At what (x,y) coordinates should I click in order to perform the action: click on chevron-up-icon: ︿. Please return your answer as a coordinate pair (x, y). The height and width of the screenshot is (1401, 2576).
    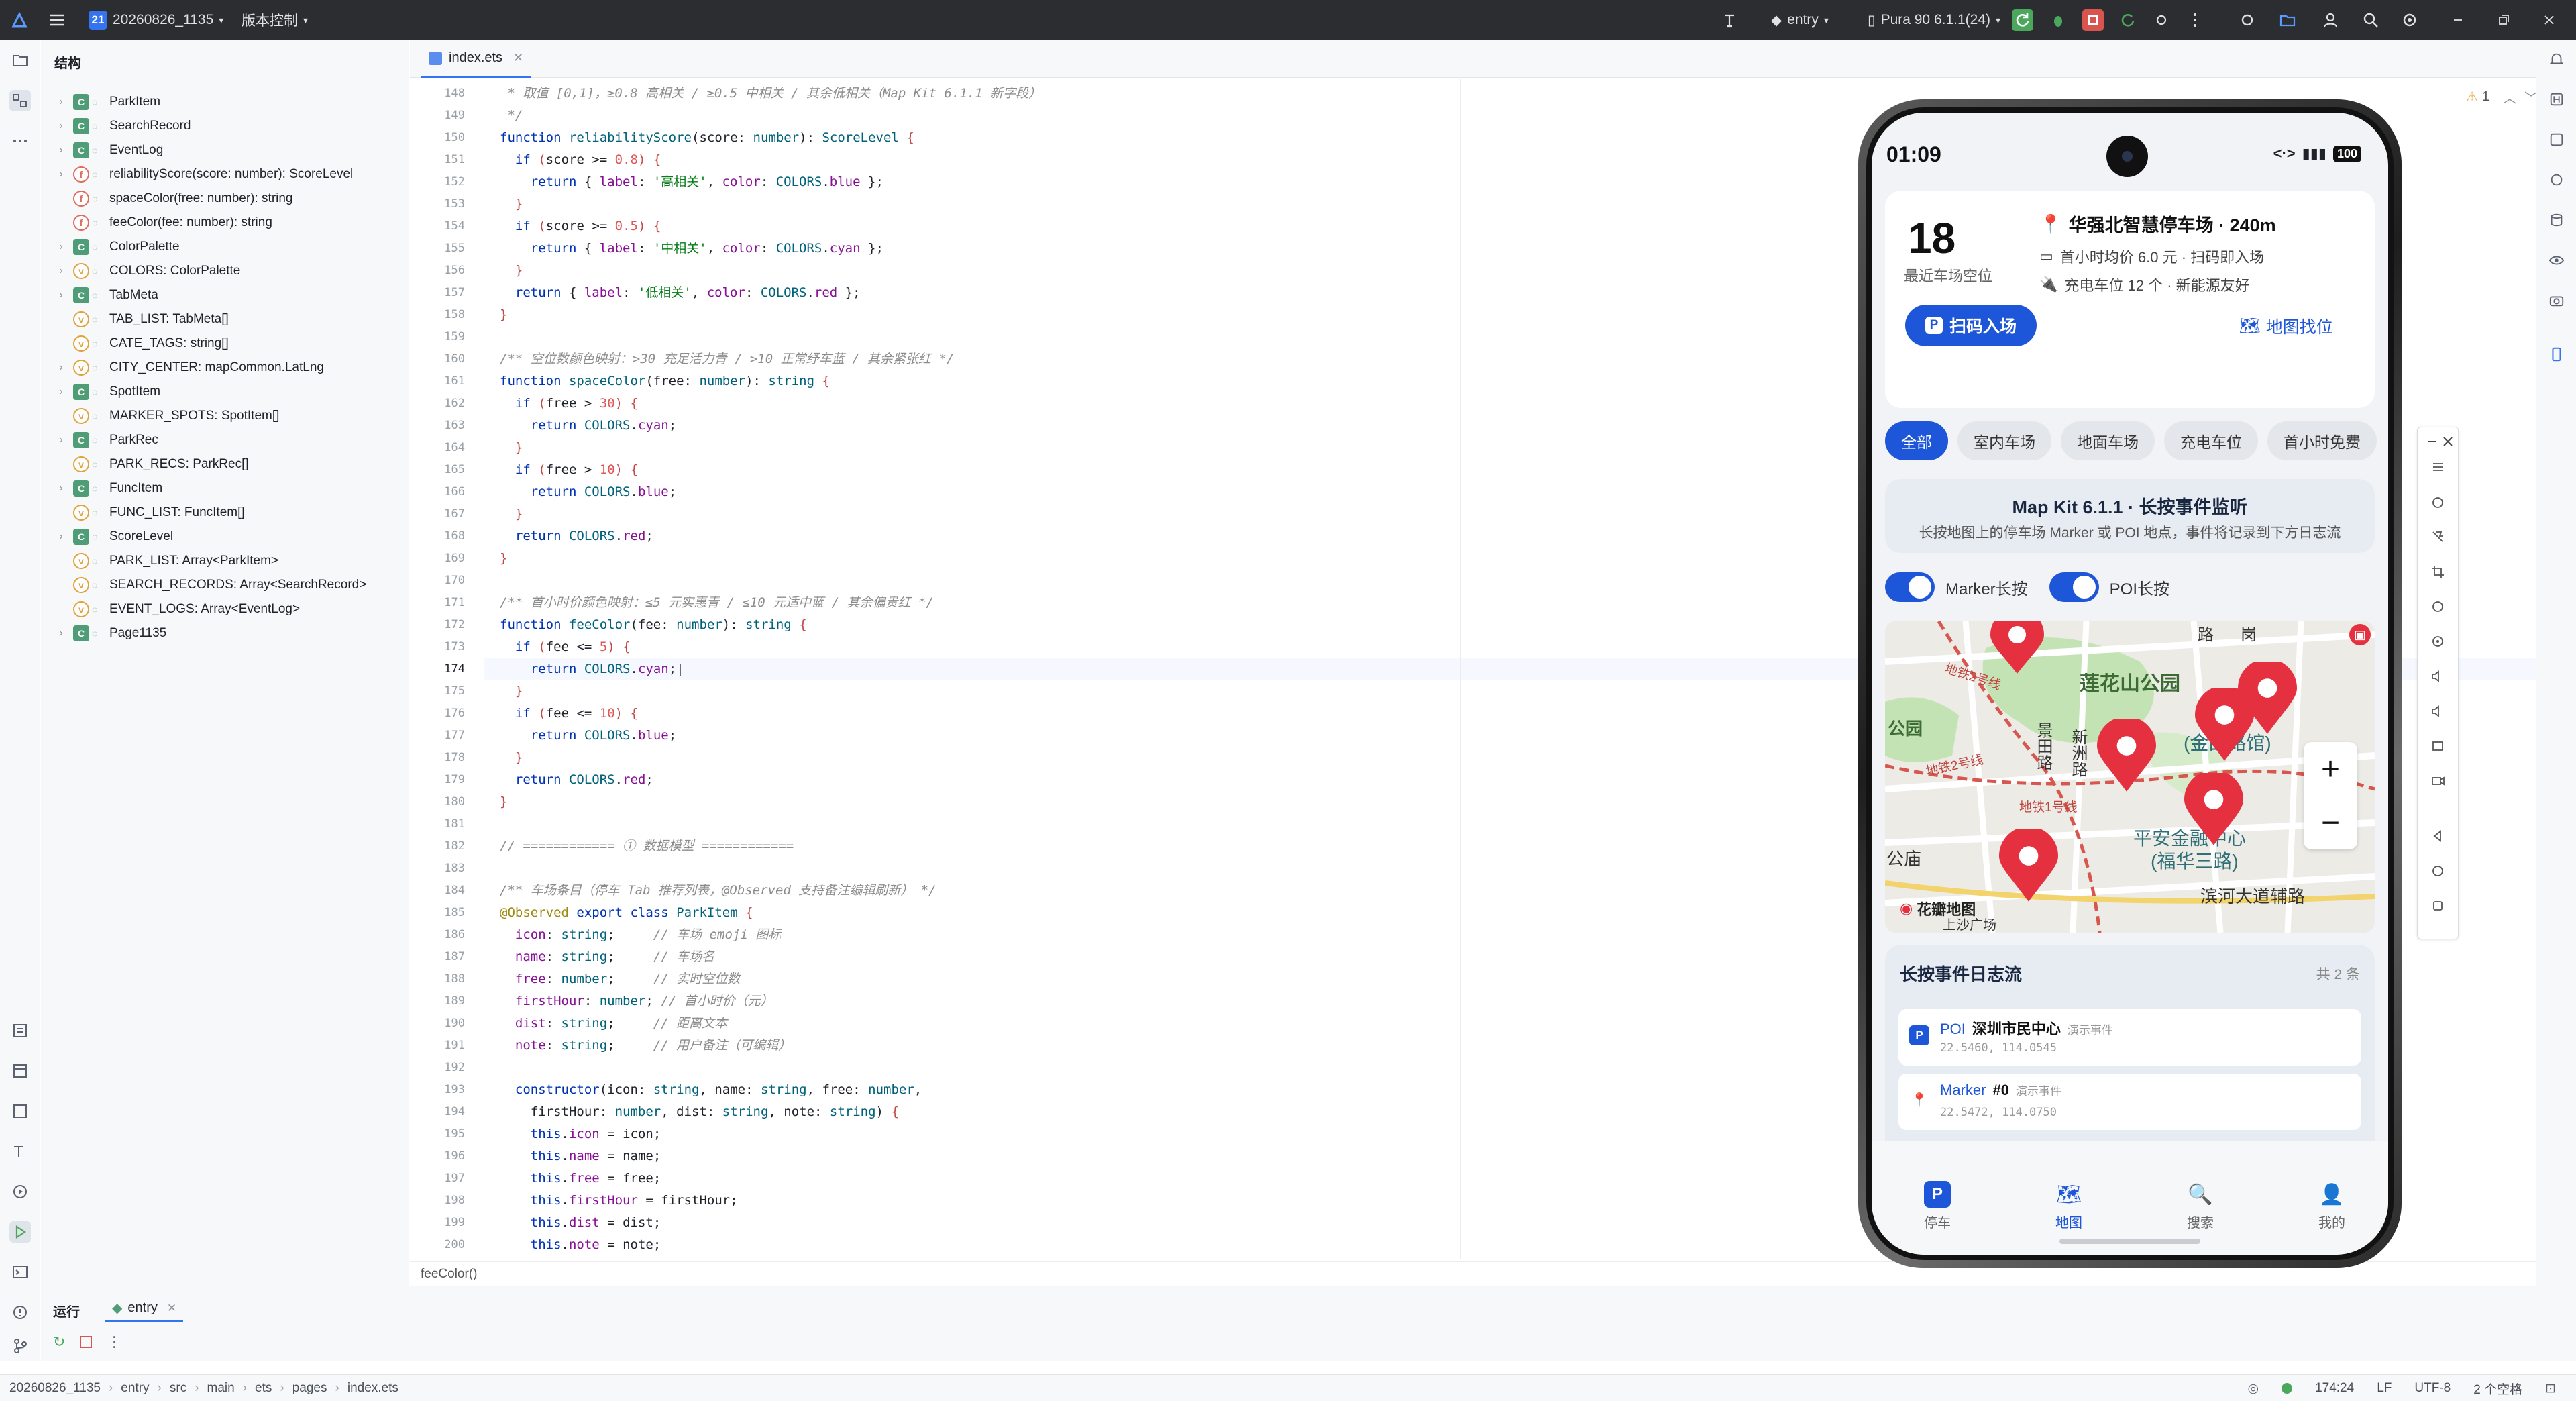
    Looking at the image, I should click on (2509, 97).